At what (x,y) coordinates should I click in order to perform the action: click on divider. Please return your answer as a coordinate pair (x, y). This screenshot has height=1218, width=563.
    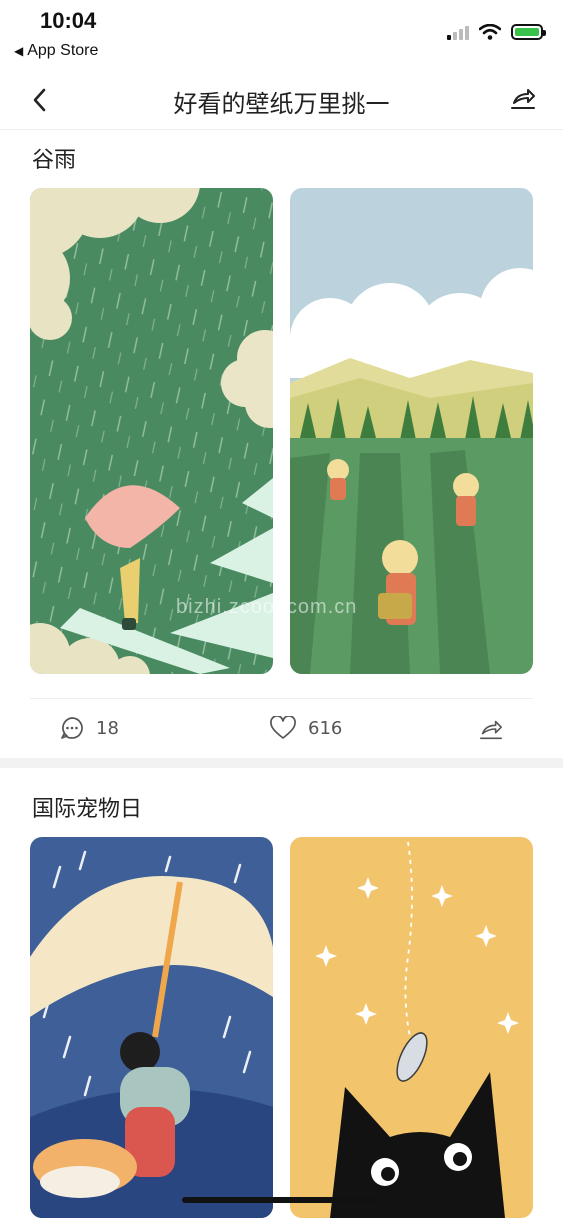
    Looking at the image, I should click on (281, 698).